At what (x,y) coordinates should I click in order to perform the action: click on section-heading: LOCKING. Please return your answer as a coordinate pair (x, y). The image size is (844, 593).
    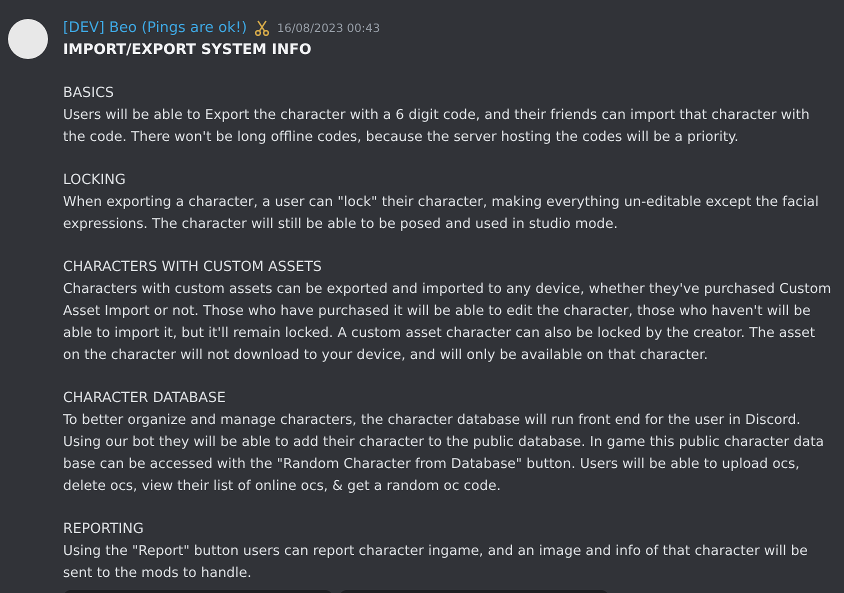
    Looking at the image, I should click on (95, 180).